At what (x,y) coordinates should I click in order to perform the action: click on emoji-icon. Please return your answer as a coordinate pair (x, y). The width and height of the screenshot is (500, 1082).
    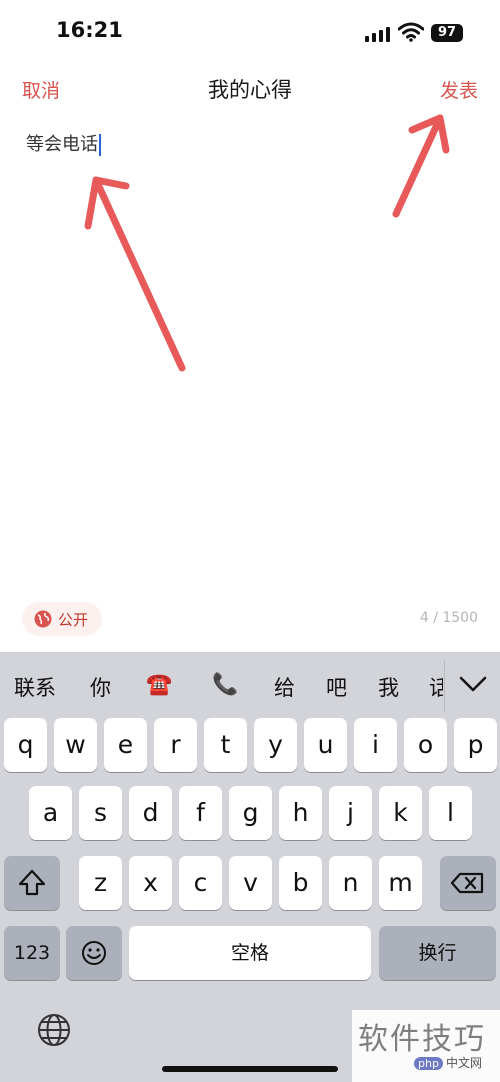
    Looking at the image, I should click on (94, 953).